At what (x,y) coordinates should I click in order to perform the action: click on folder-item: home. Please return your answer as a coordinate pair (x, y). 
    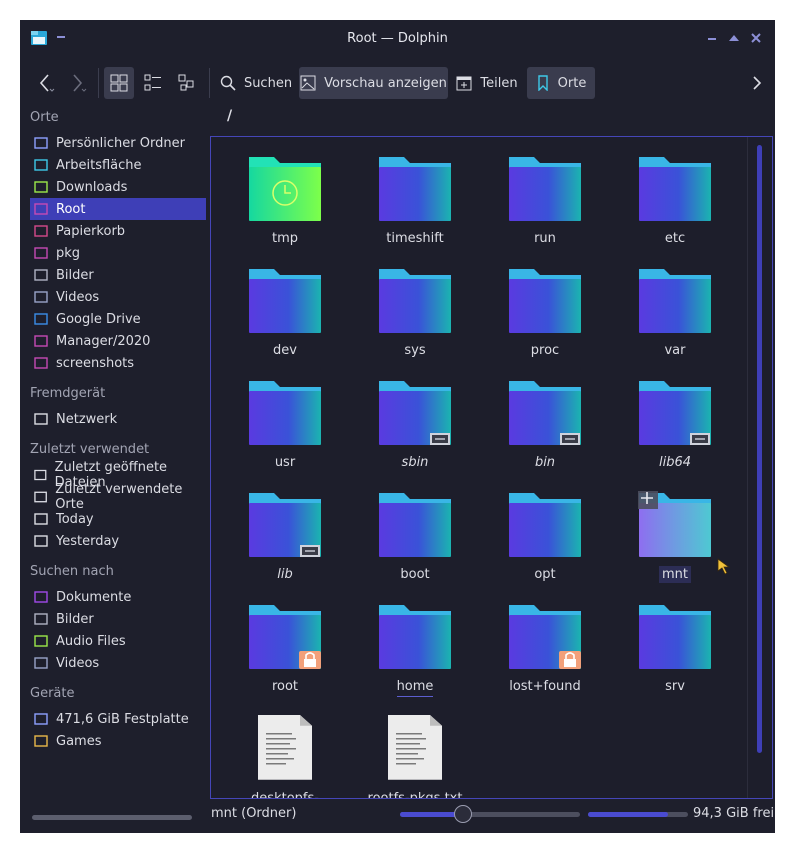
    Looking at the image, I should click on (420, 653).